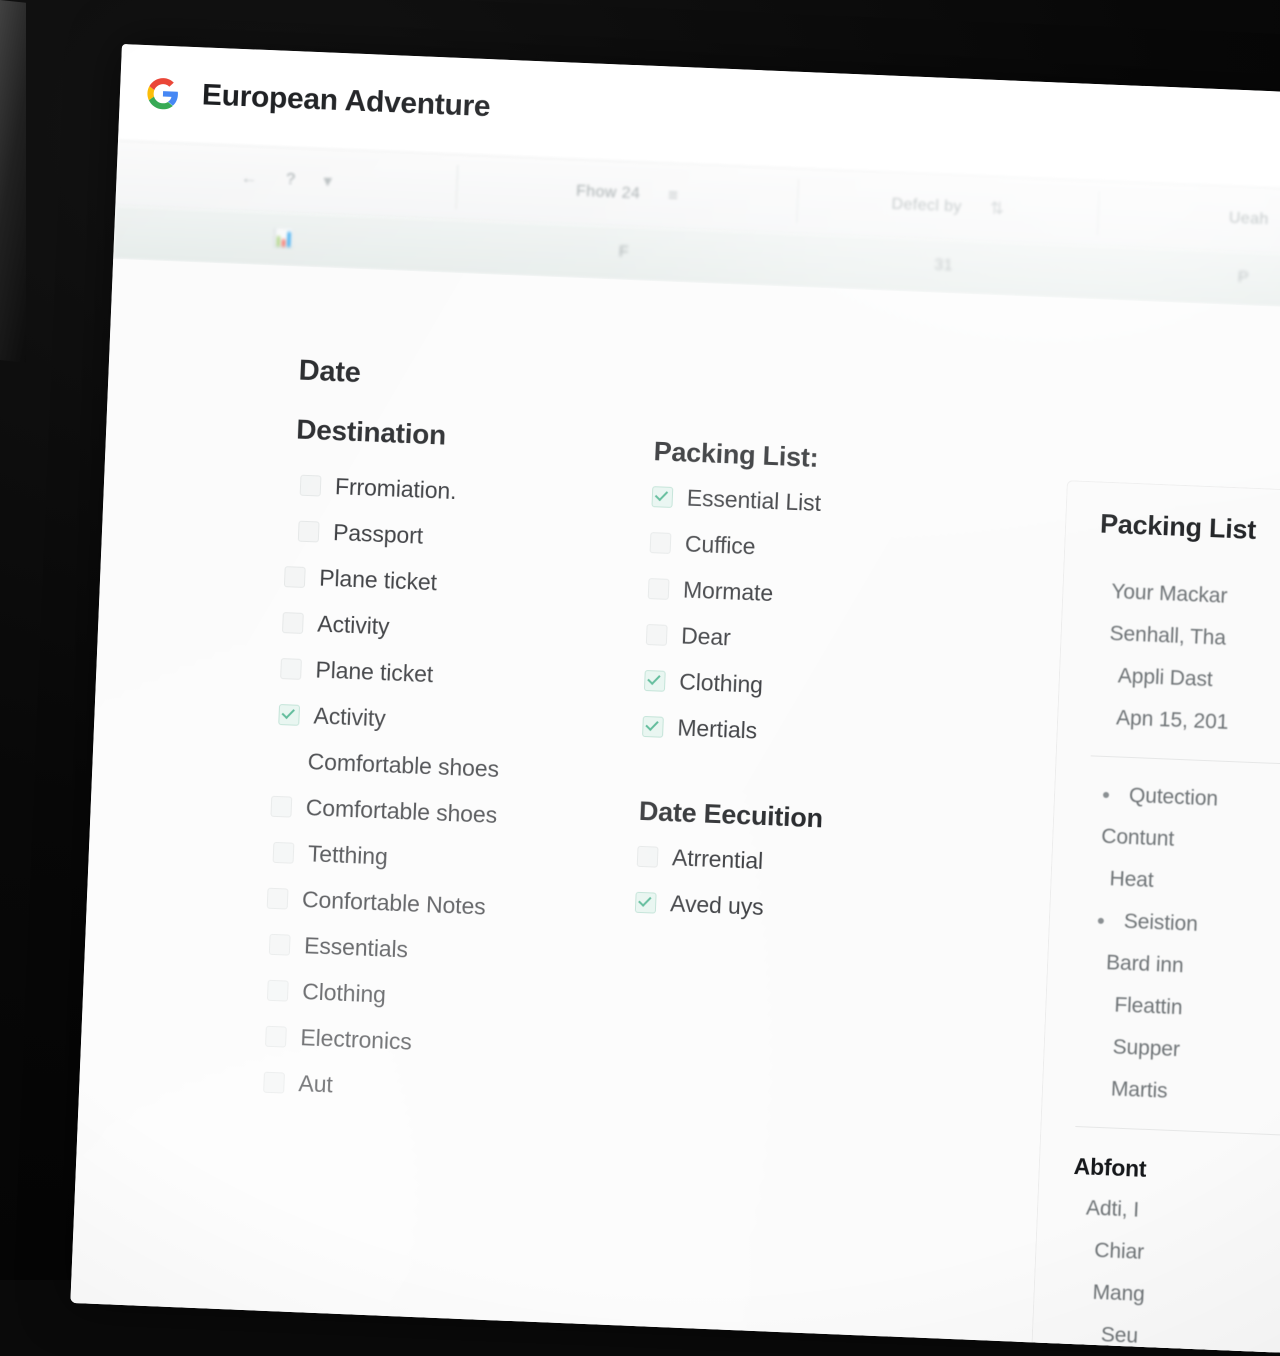  What do you see at coordinates (1185, 762) in the screenshot?
I see `panel-divider` at bounding box center [1185, 762].